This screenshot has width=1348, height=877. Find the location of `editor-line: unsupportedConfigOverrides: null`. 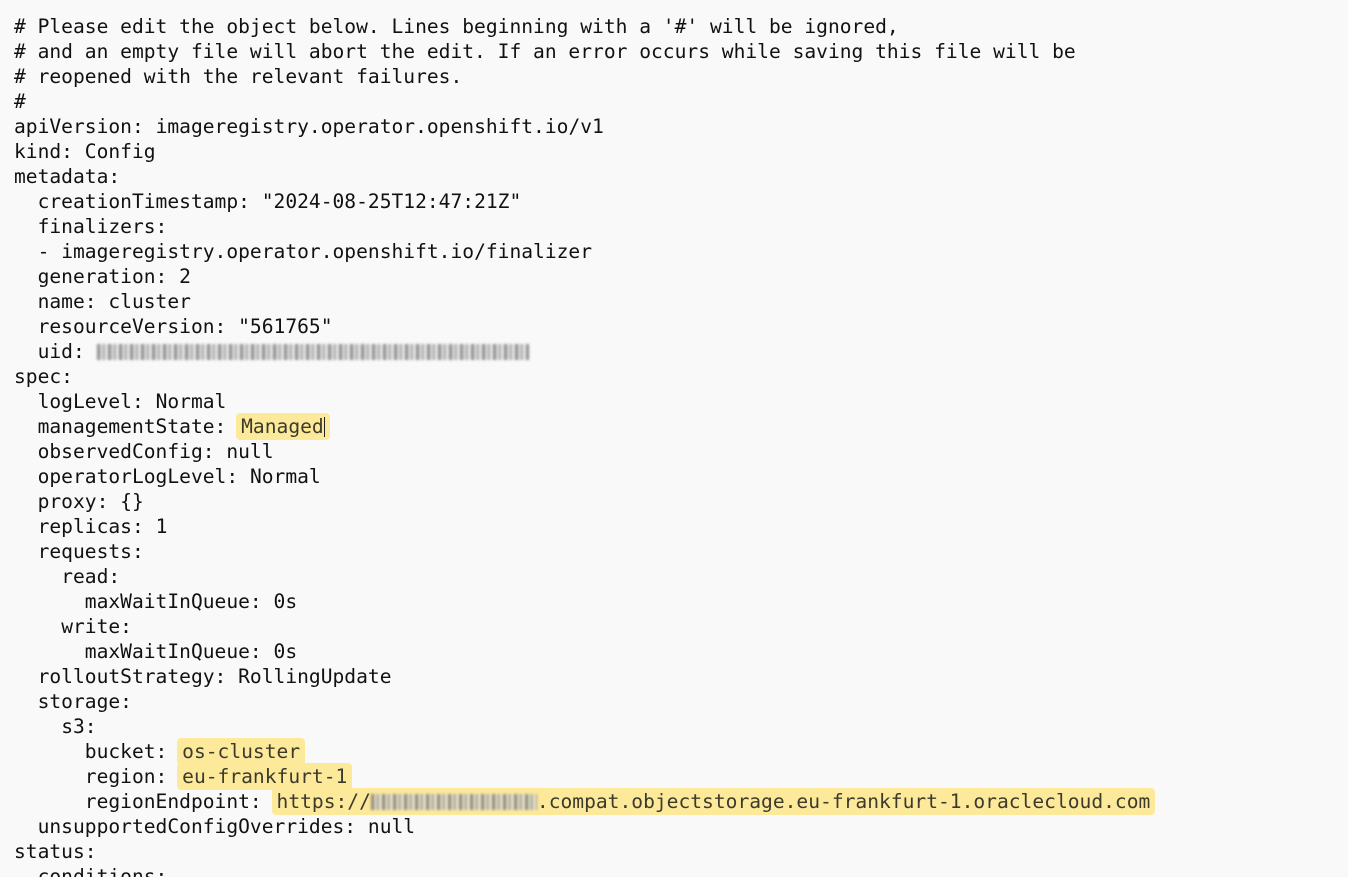

editor-line: unsupportedConfigOverrides: null is located at coordinates (215, 826).